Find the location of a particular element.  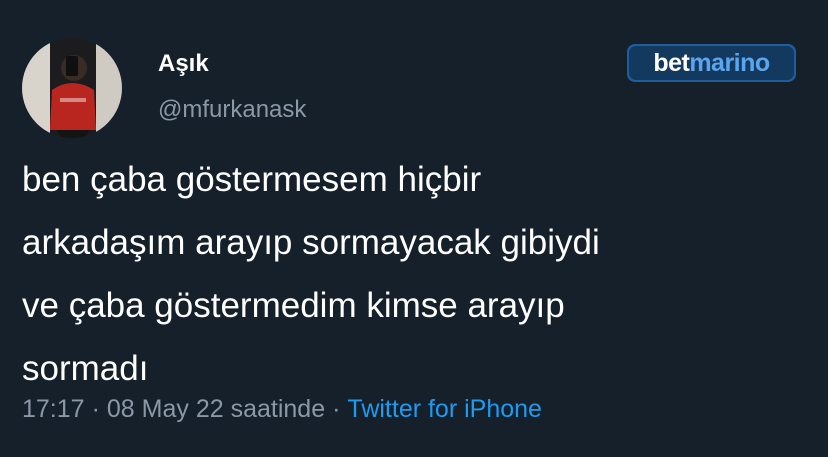

tweet-text-line: ve çaba göstermedim kimse arayıp is located at coordinates (293, 305).